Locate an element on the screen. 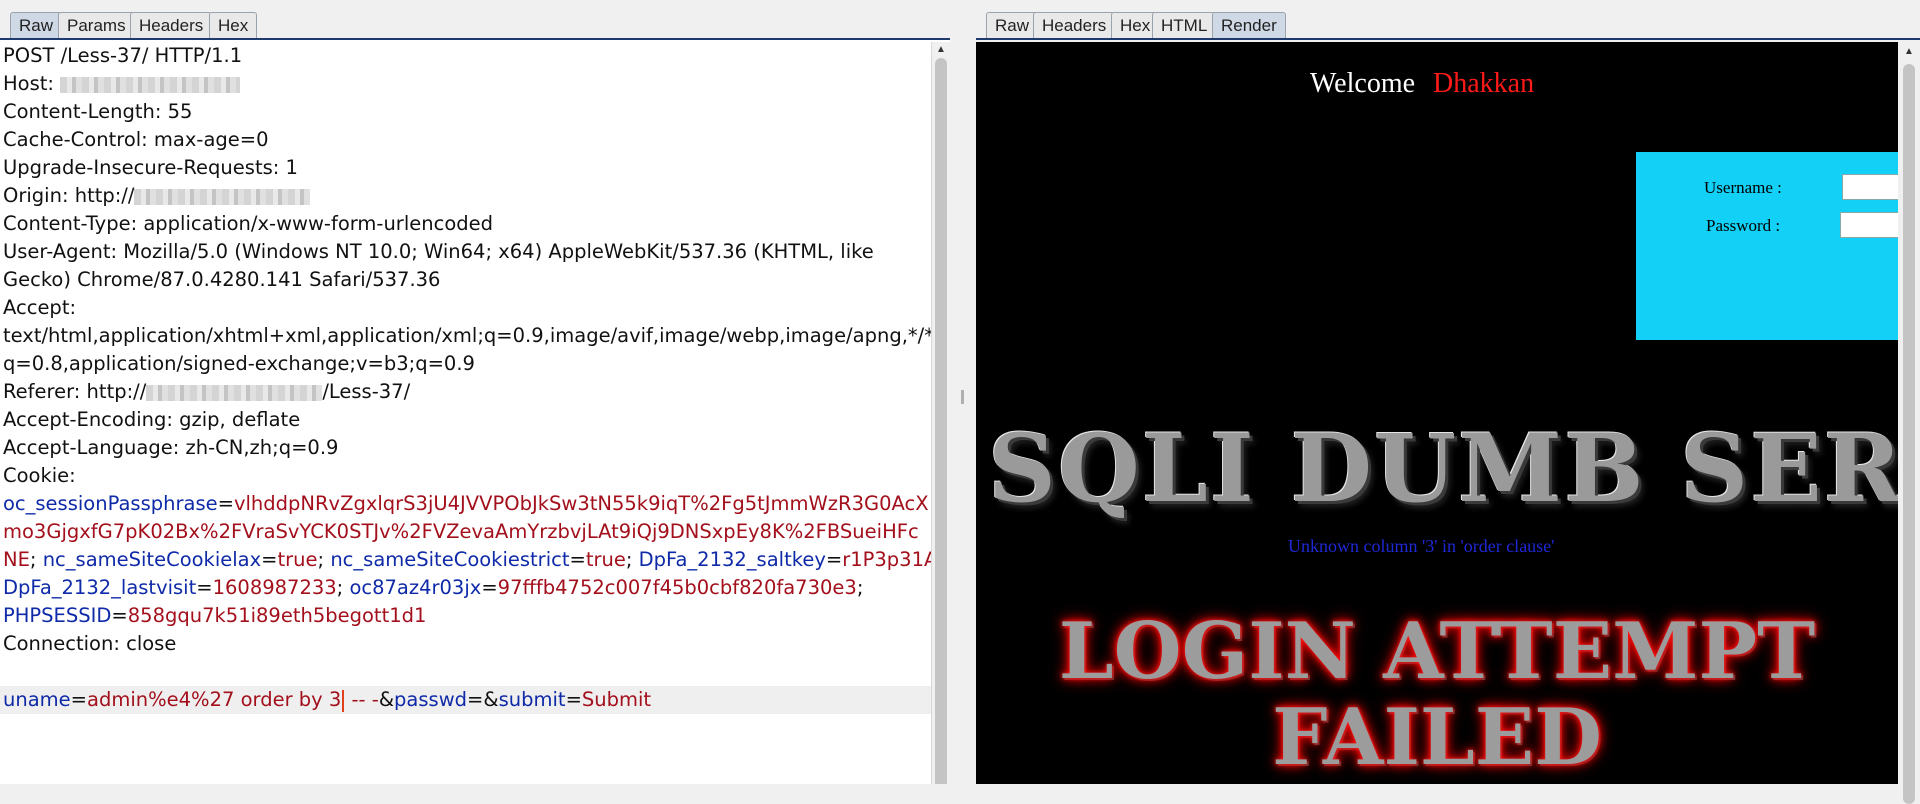 The width and height of the screenshot is (1920, 804). cookie-line-5: PHPSESSID=858gqu7k51i89eth5begott1d1 is located at coordinates (215, 615).